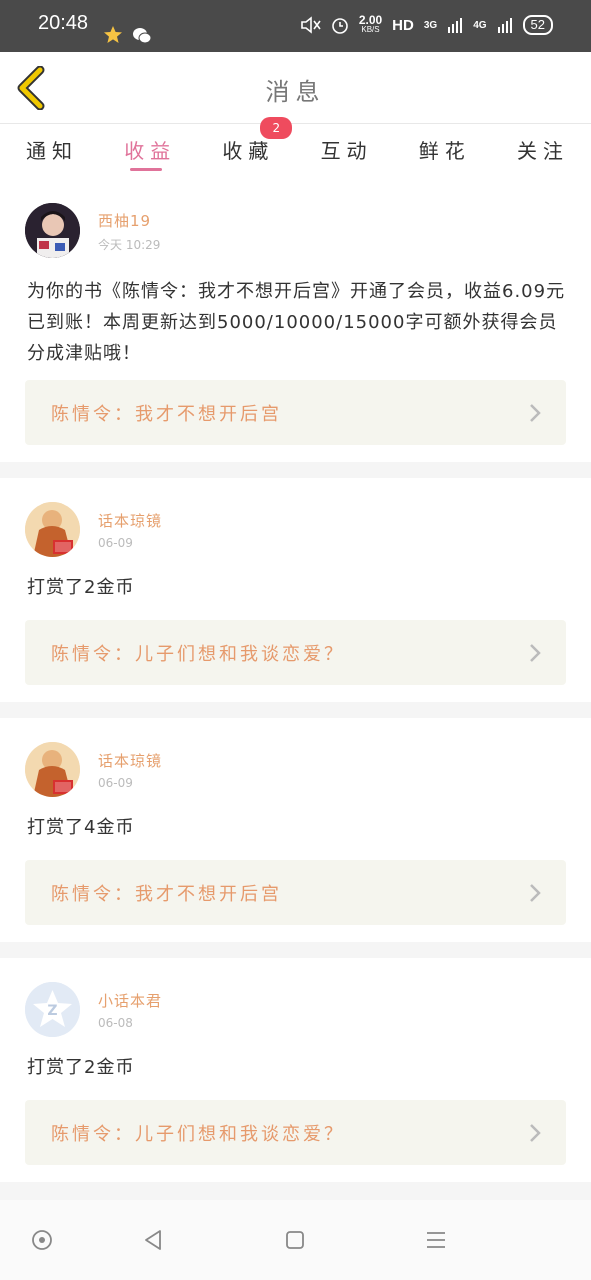 The height and width of the screenshot is (1280, 591). I want to click on status-time: 20:48, so click(63, 23).